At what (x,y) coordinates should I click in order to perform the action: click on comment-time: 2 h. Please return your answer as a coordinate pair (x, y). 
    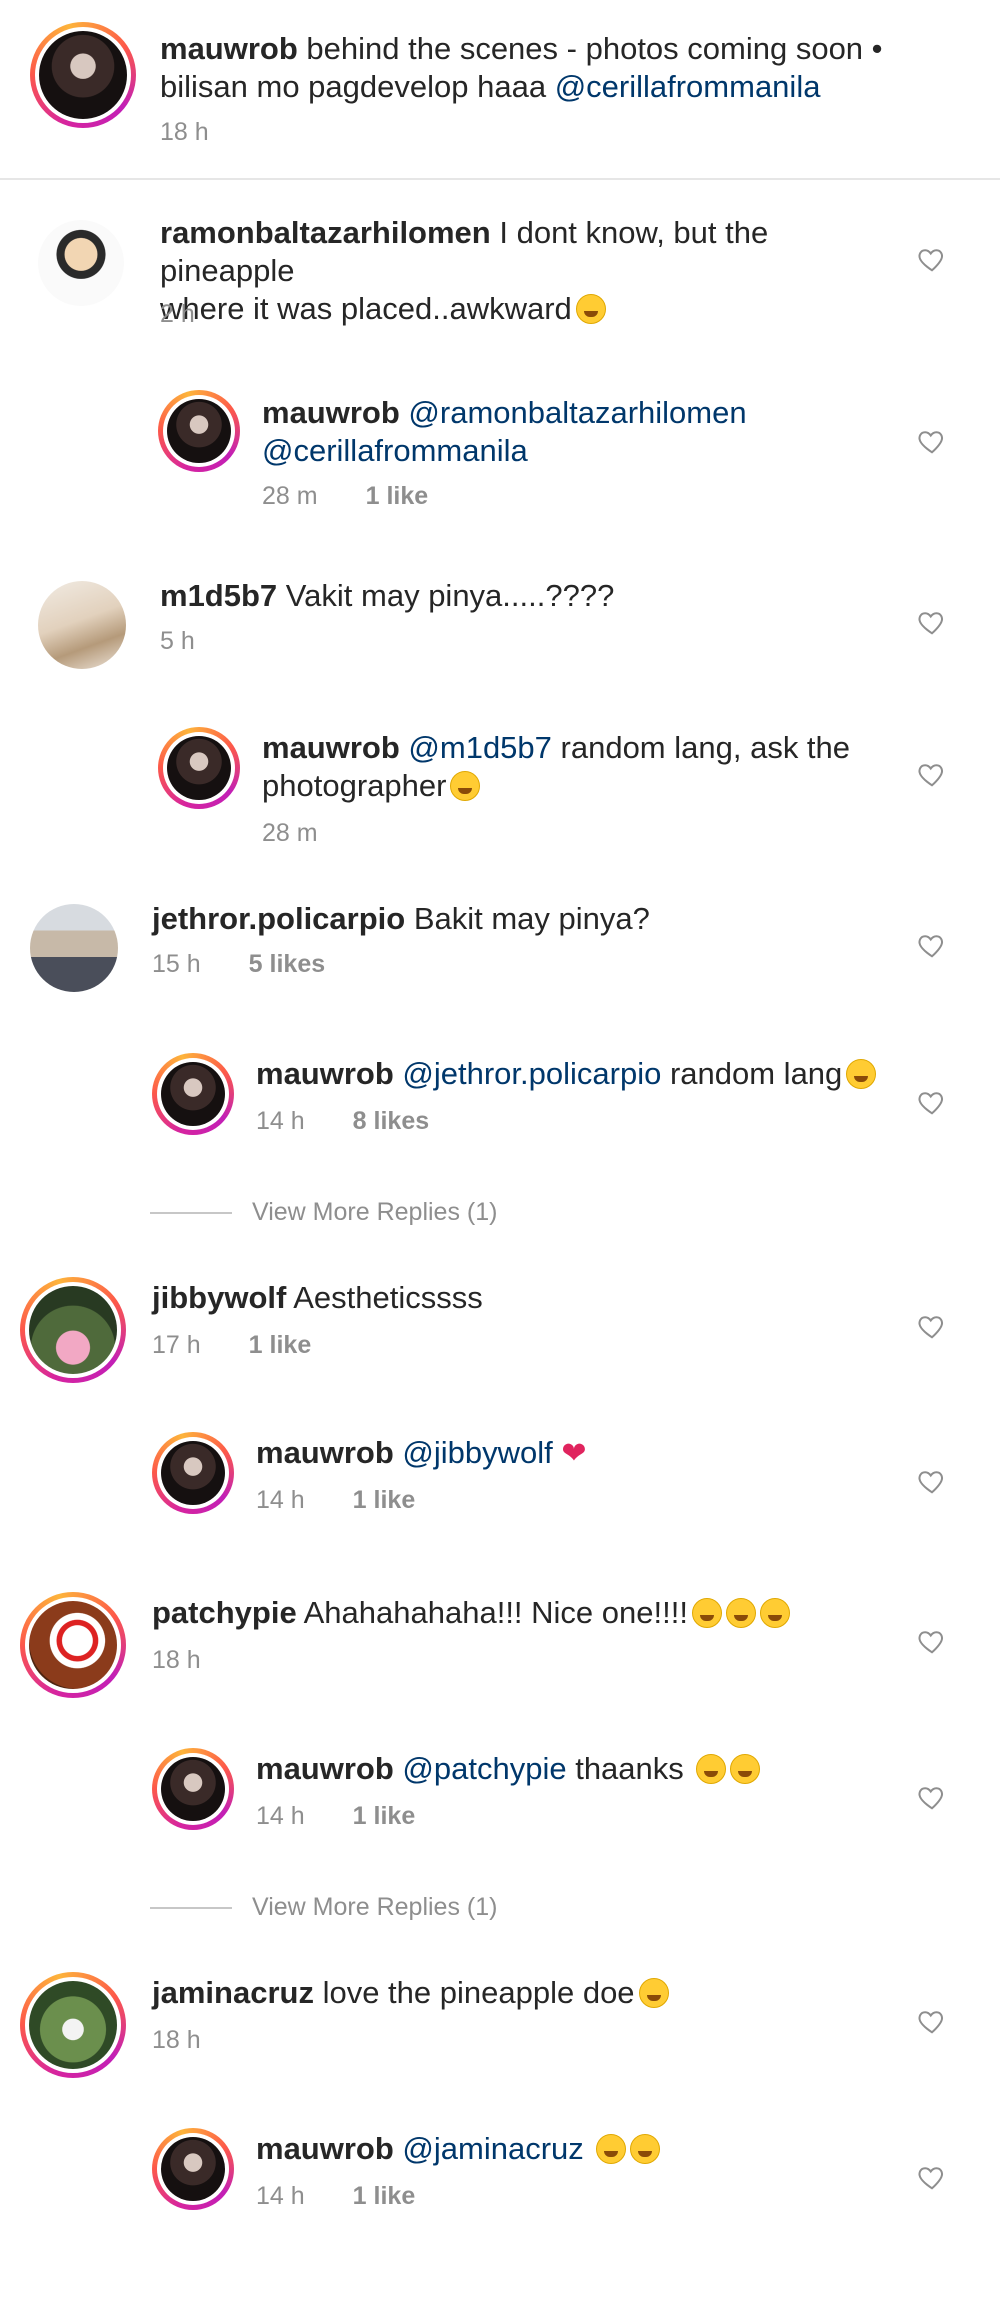
    Looking at the image, I should click on (177, 314).